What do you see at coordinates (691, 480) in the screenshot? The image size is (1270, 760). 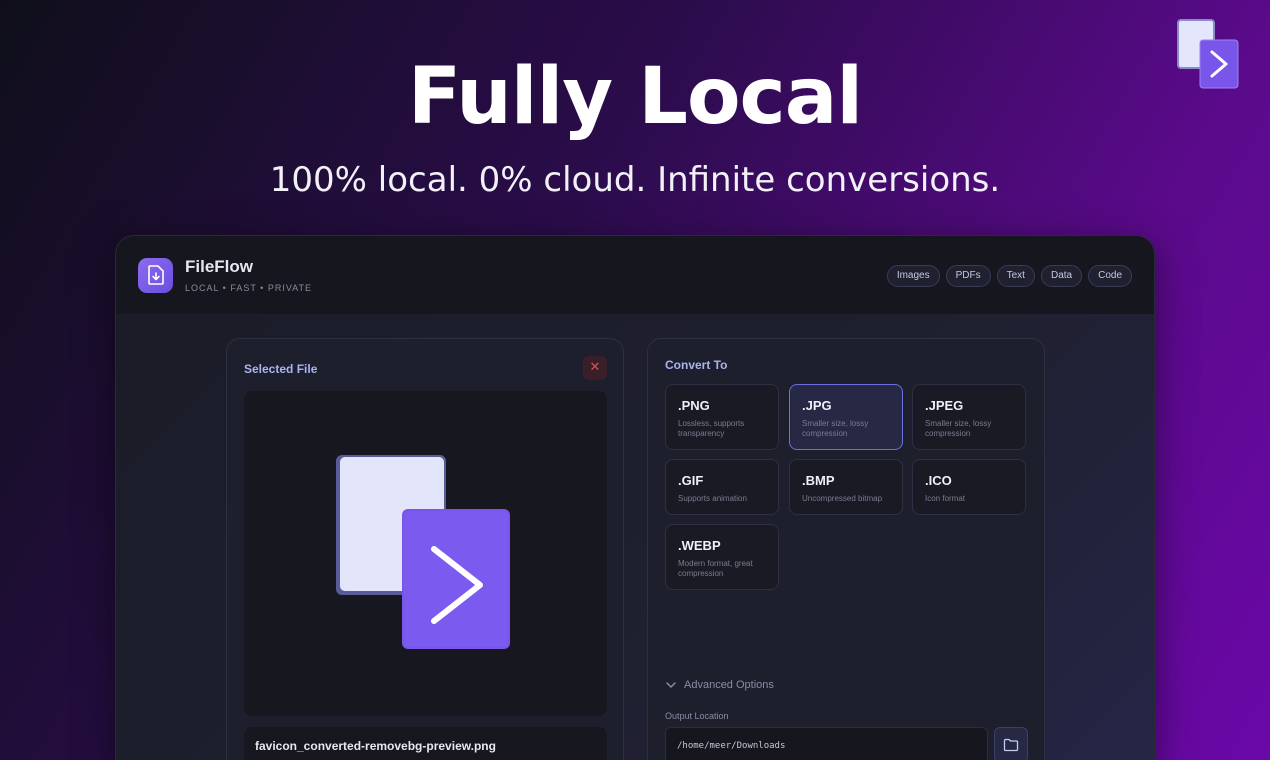 I see `format-name: .GIF` at bounding box center [691, 480].